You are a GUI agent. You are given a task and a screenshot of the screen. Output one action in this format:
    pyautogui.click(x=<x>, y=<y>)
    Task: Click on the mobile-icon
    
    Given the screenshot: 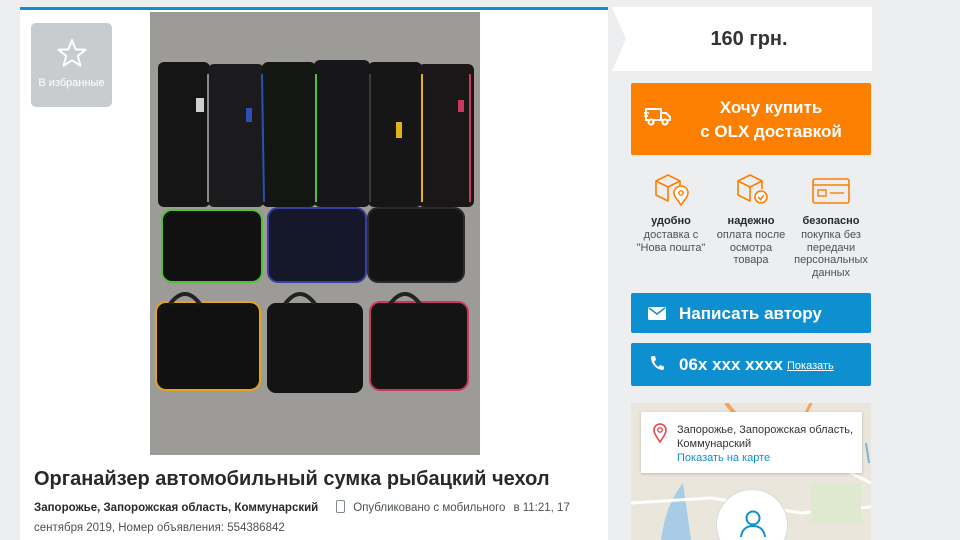 What is the action you would take?
    pyautogui.click(x=341, y=506)
    